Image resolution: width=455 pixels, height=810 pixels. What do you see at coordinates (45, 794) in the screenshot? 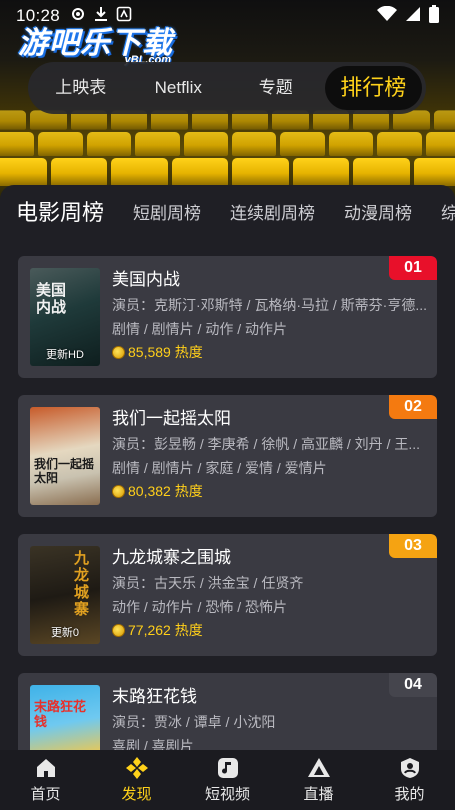
I see `nav-home-label: 首页` at bounding box center [45, 794].